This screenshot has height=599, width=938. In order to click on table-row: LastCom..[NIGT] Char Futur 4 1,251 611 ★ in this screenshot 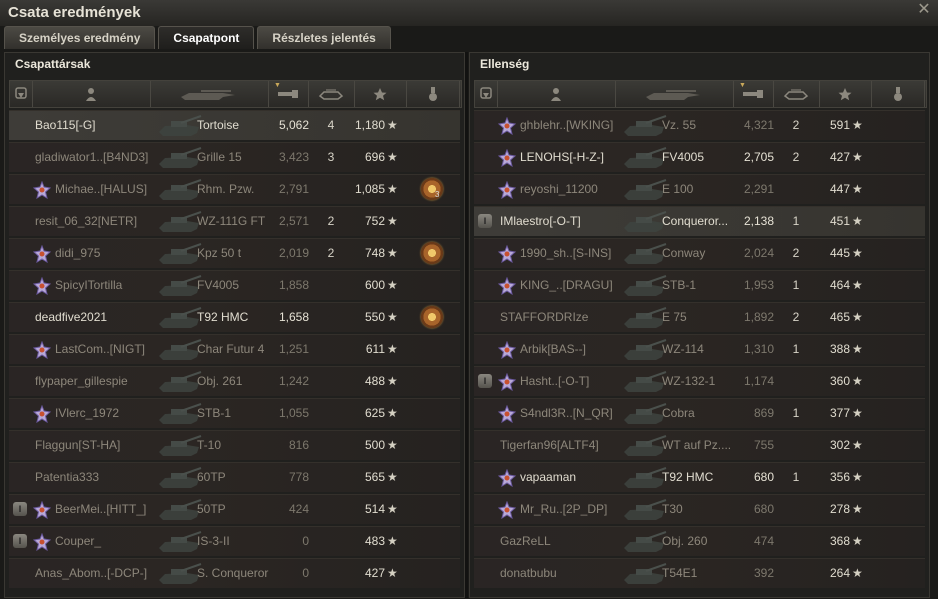, I will do `click(234, 349)`.